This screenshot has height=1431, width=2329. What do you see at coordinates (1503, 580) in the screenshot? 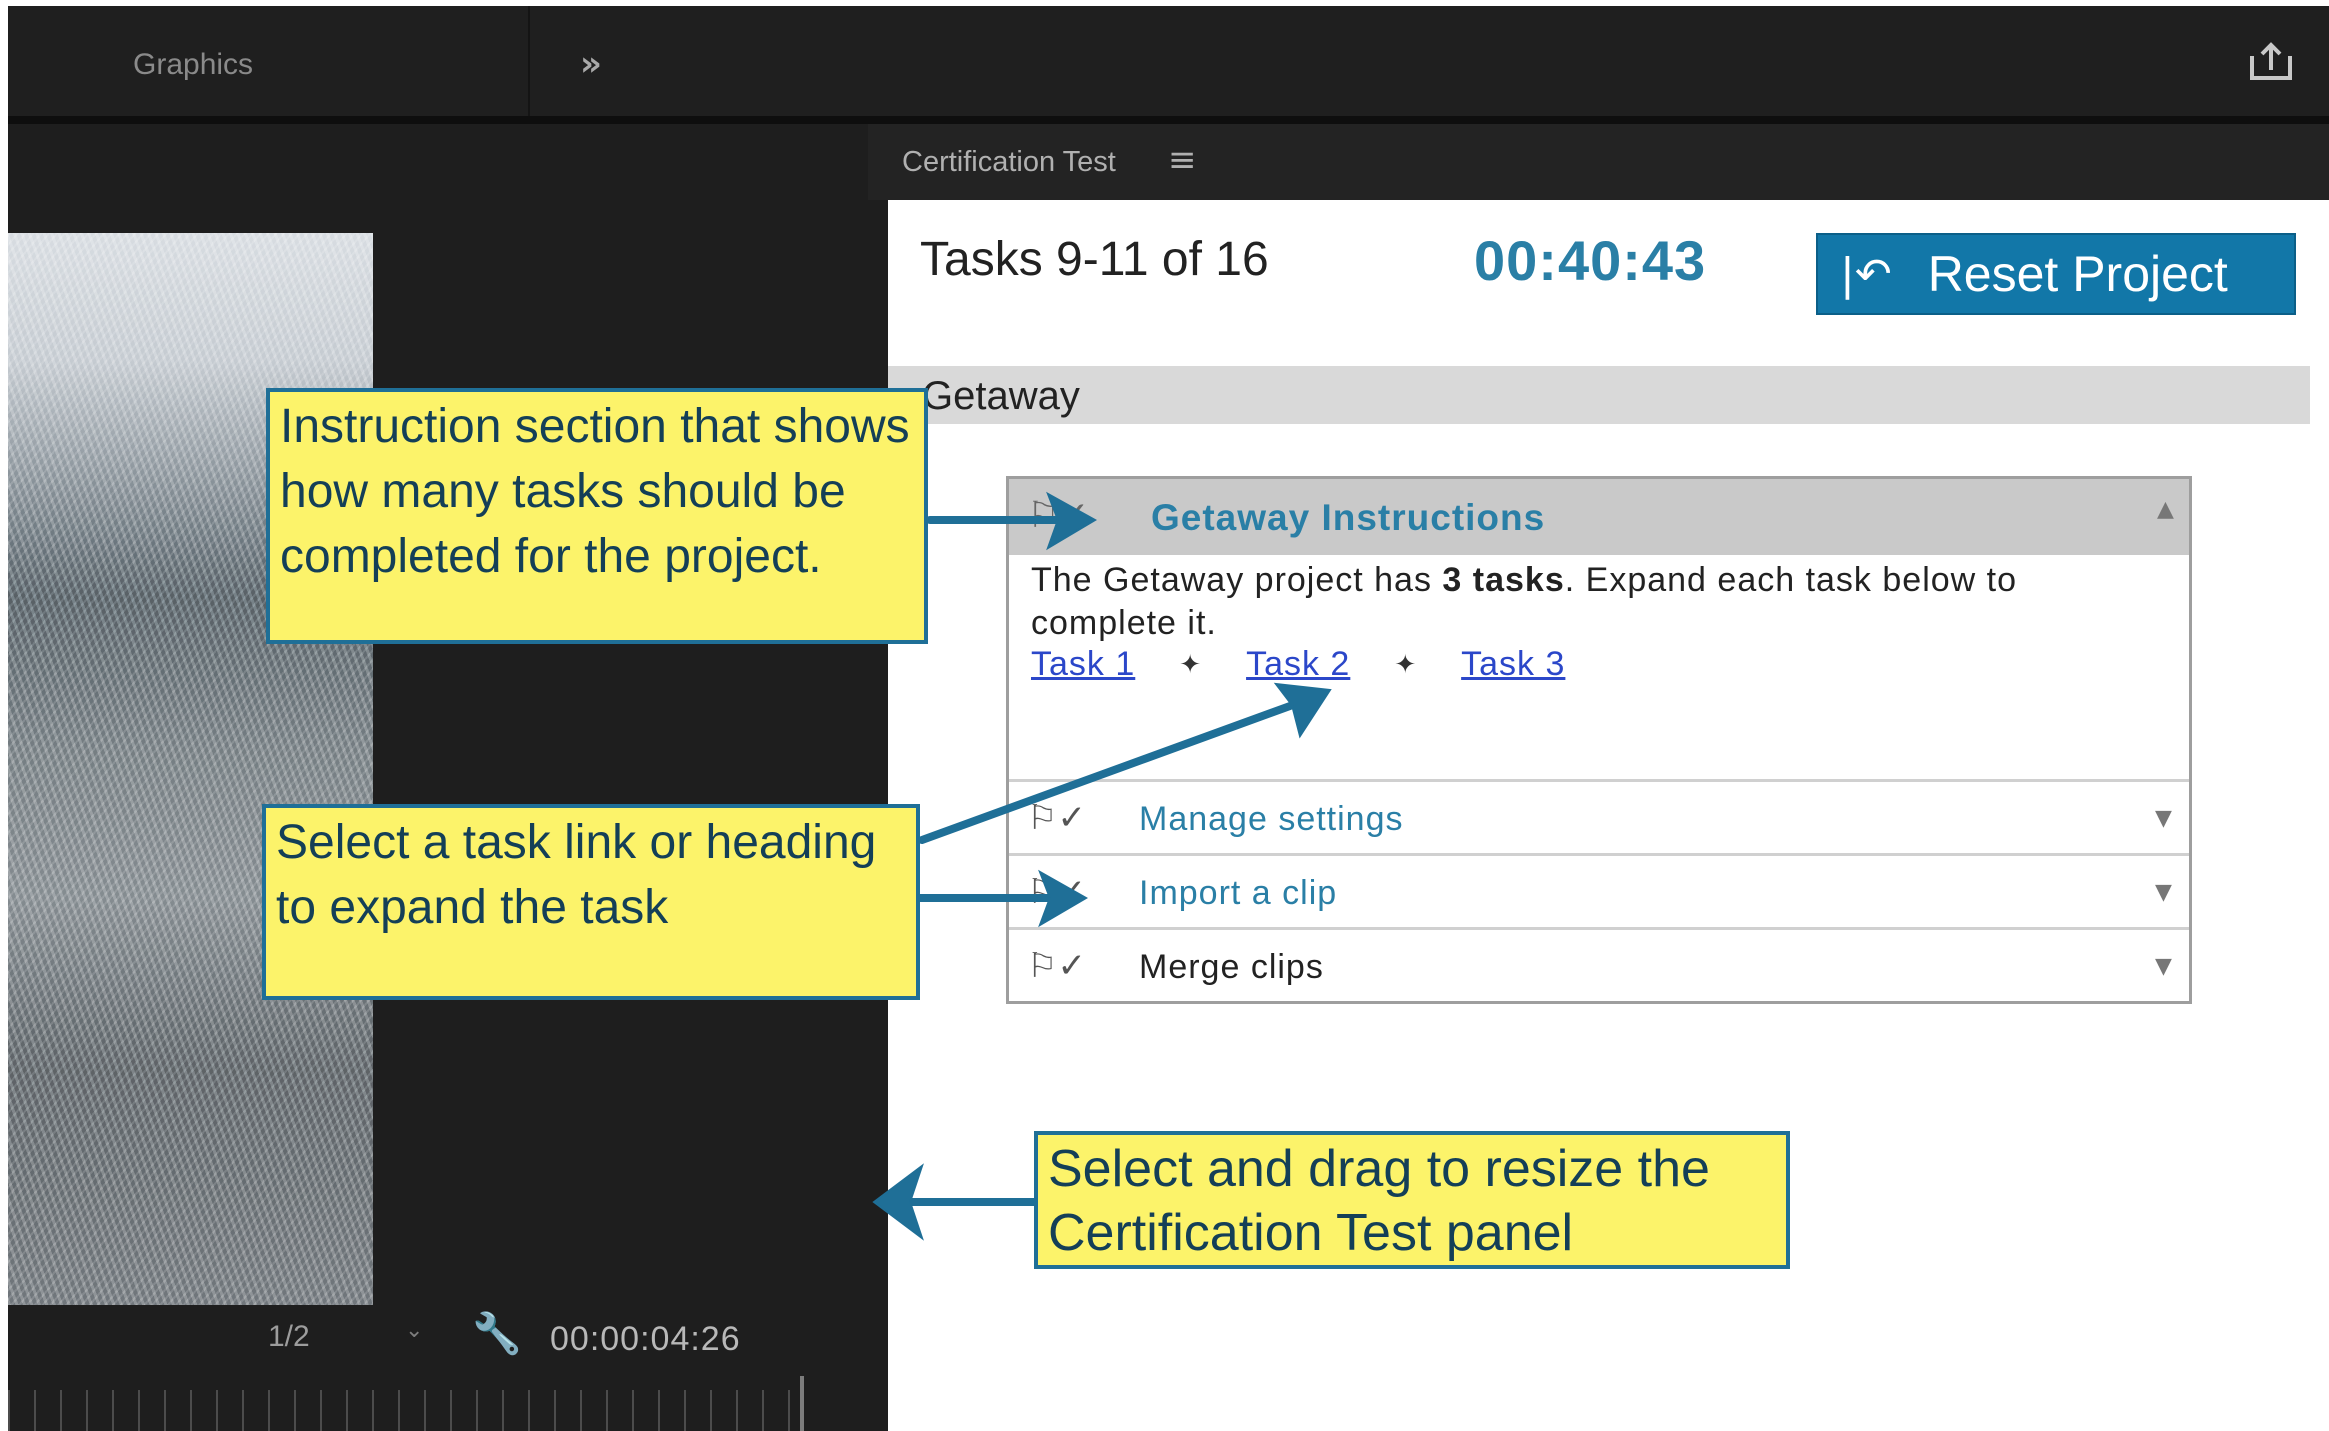
I see `instructions-task-count: 3 tasks` at bounding box center [1503, 580].